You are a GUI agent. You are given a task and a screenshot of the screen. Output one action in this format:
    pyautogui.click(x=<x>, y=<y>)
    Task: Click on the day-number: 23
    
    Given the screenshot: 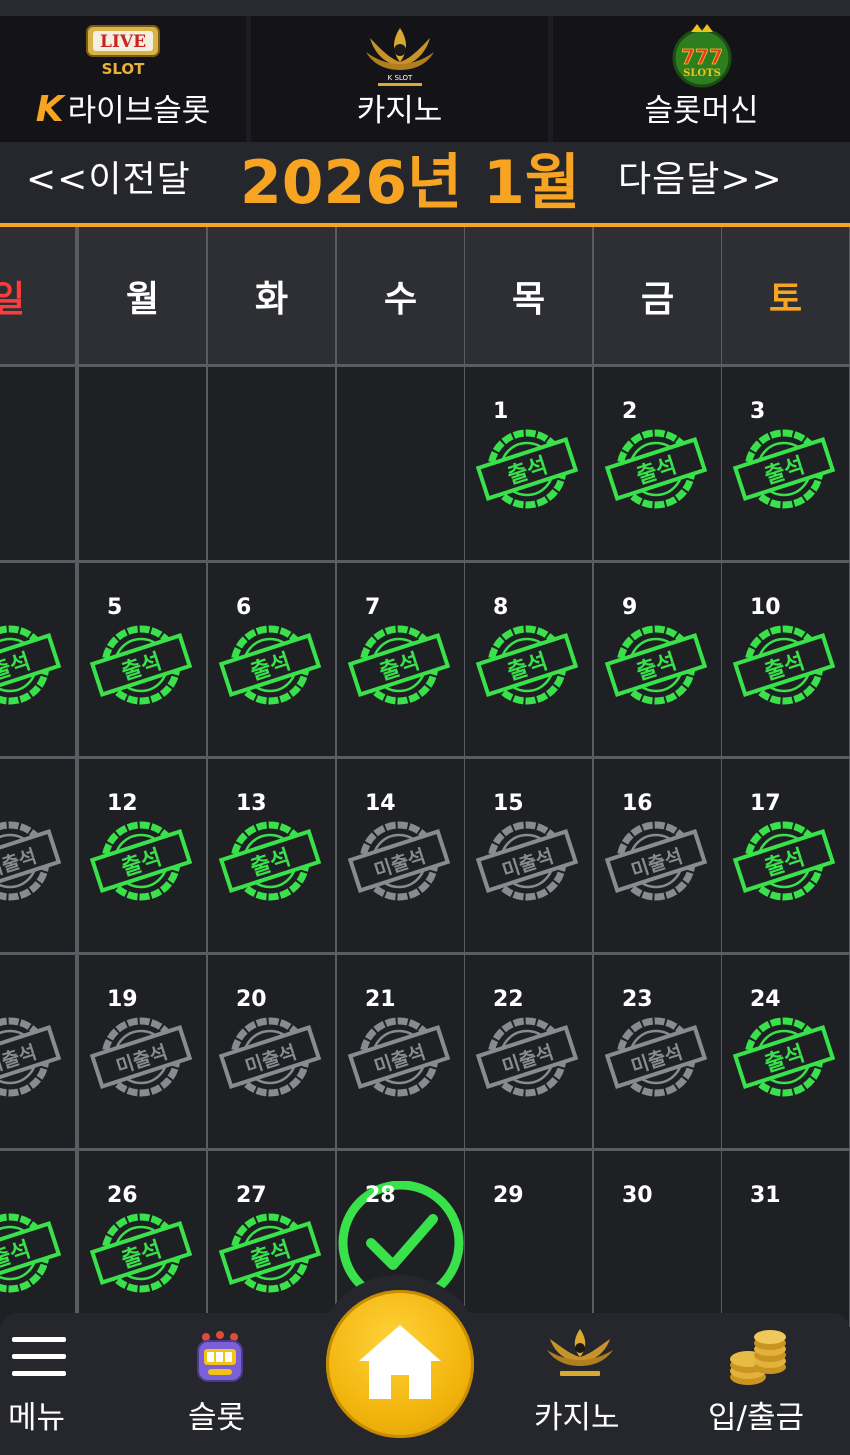 What is the action you would take?
    pyautogui.click(x=637, y=999)
    